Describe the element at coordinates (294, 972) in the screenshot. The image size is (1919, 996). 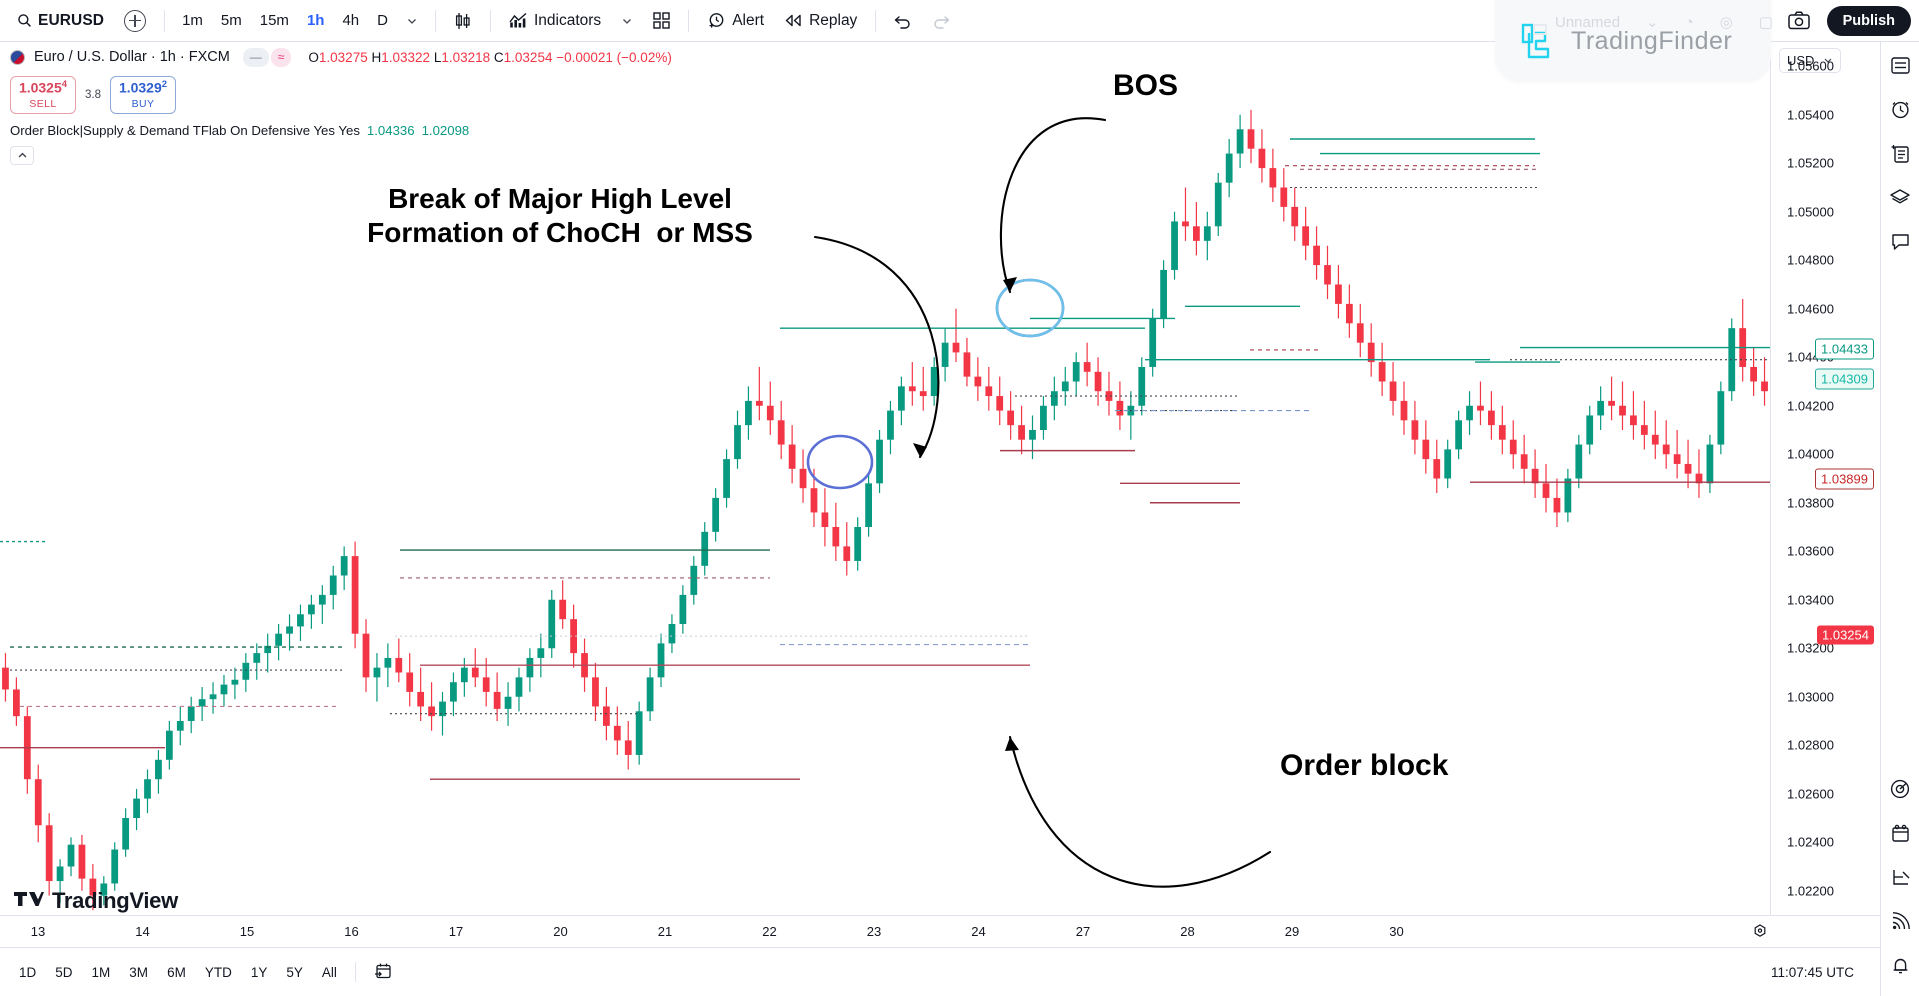
I see `range-5y: 5Y` at that location.